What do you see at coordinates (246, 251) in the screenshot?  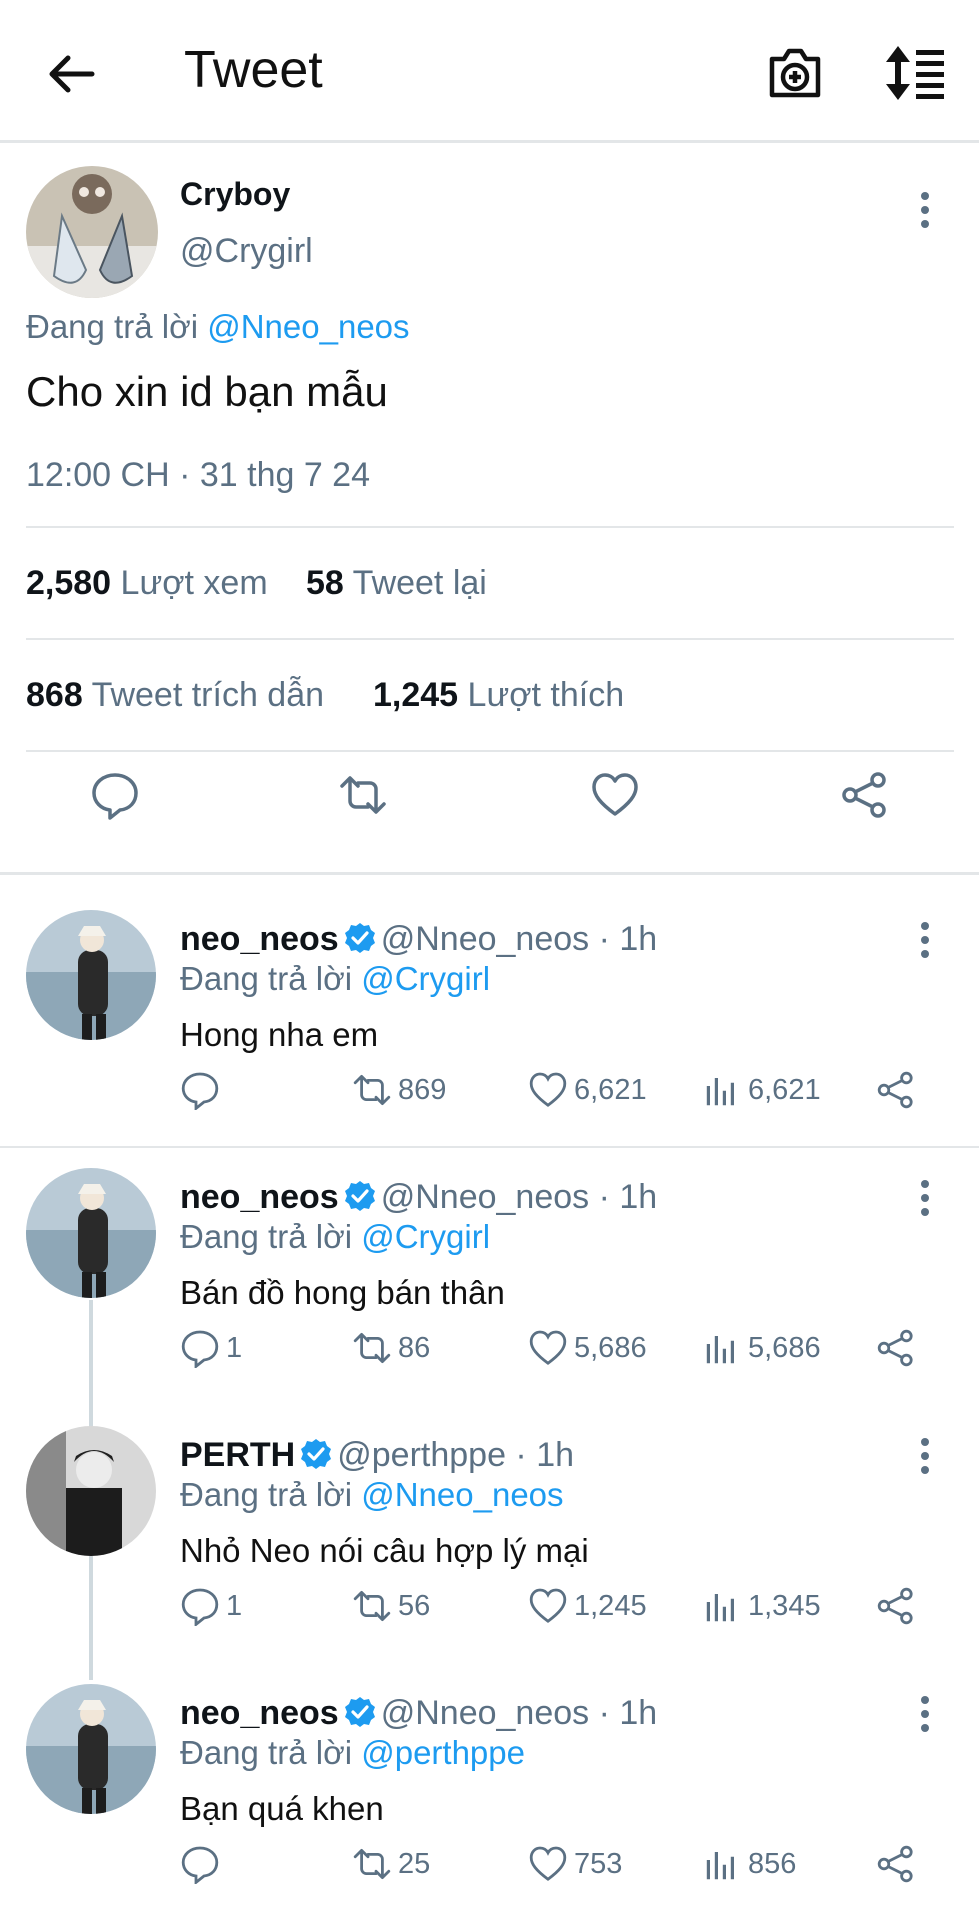 I see `author-handle: @Crygirl` at bounding box center [246, 251].